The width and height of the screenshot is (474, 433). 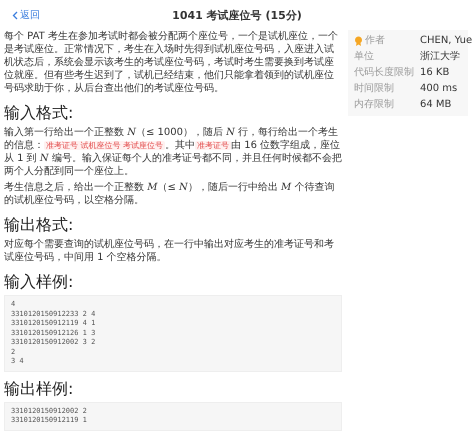 What do you see at coordinates (440, 57) in the screenshot?
I see `info-value: 浙江大学` at bounding box center [440, 57].